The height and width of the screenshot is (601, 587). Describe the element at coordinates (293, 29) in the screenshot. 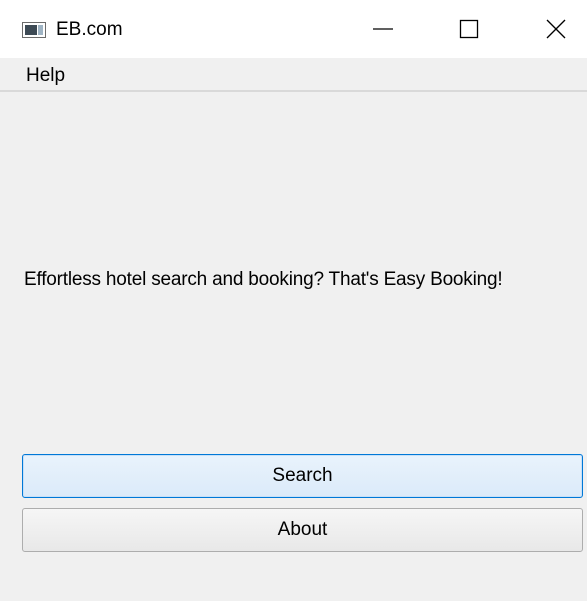

I see `title-bar: EB.com` at that location.